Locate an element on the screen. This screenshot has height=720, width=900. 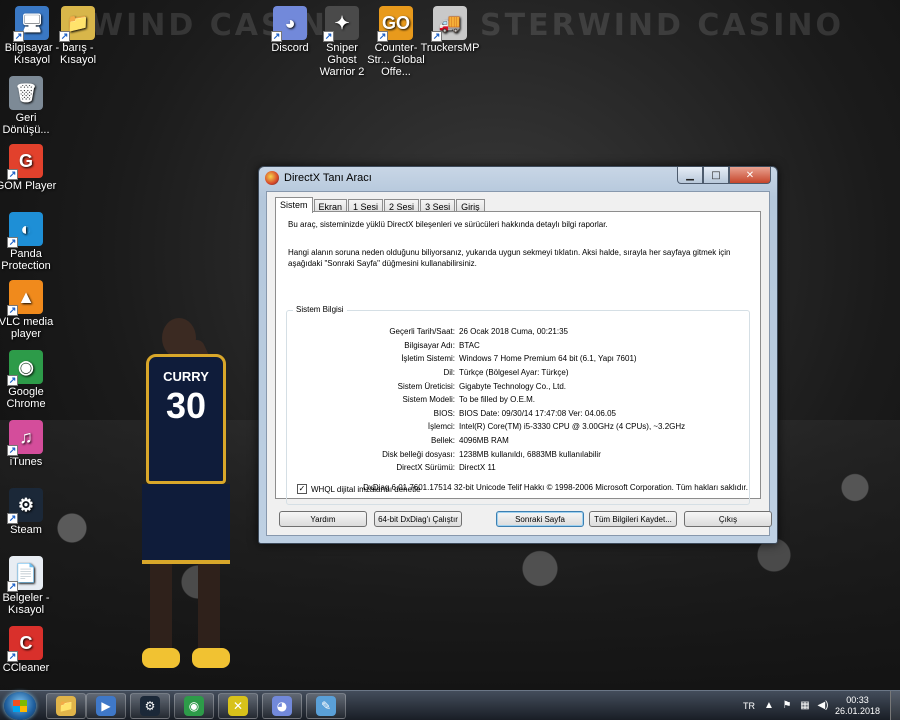
desktop-icon-label: CCleaner is located at coordinates (26, 668).